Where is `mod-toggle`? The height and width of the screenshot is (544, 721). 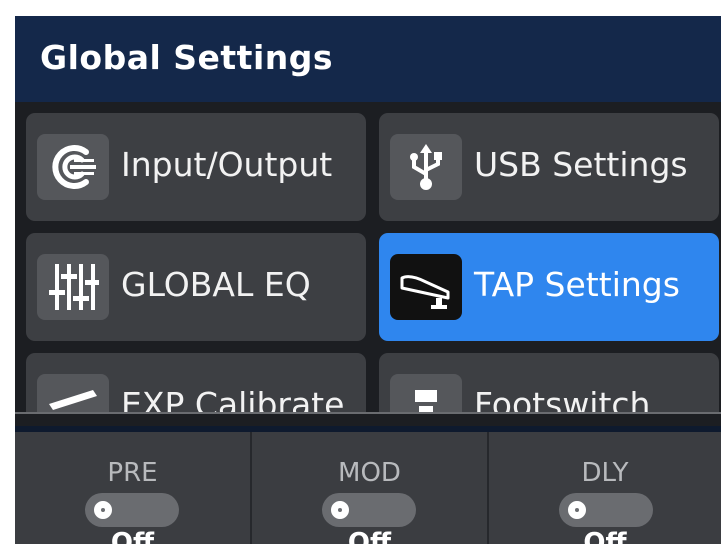 mod-toggle is located at coordinates (369, 510).